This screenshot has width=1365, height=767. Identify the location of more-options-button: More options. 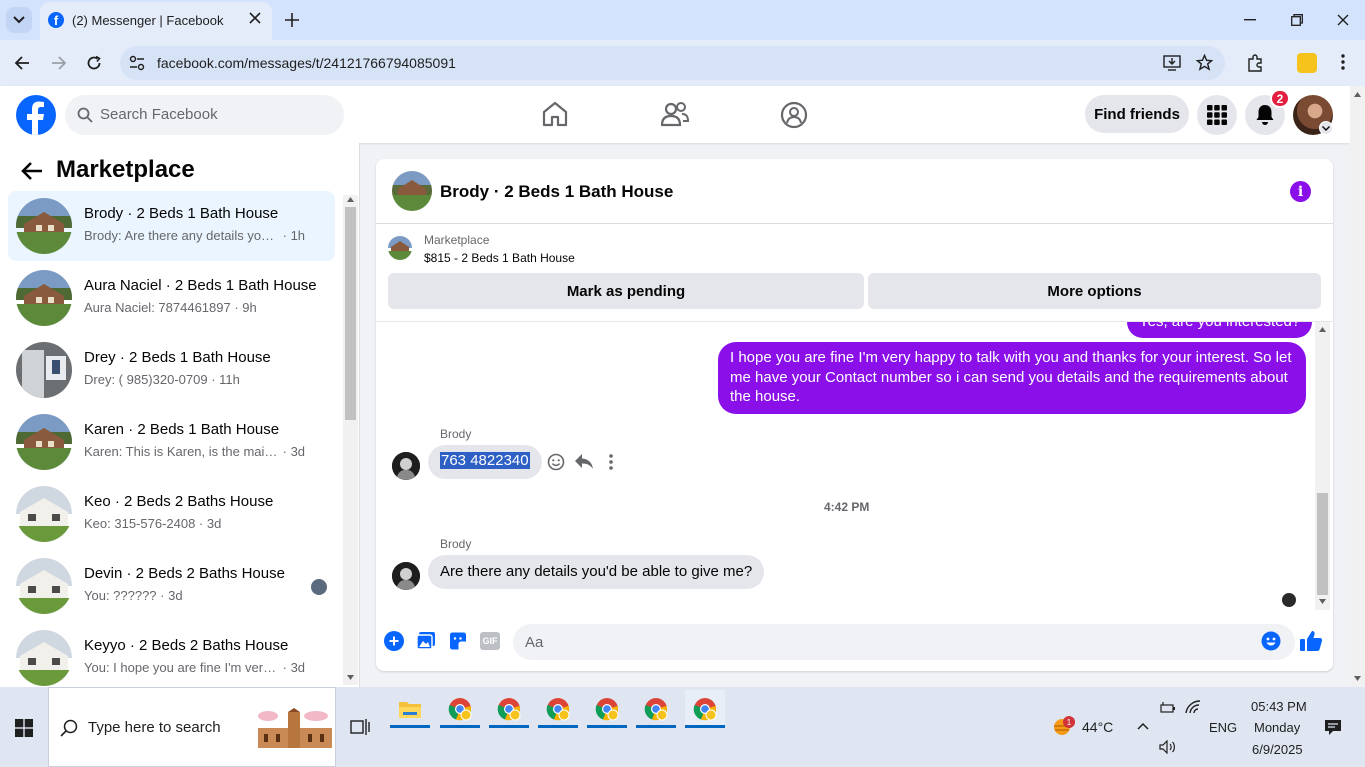
(1094, 291).